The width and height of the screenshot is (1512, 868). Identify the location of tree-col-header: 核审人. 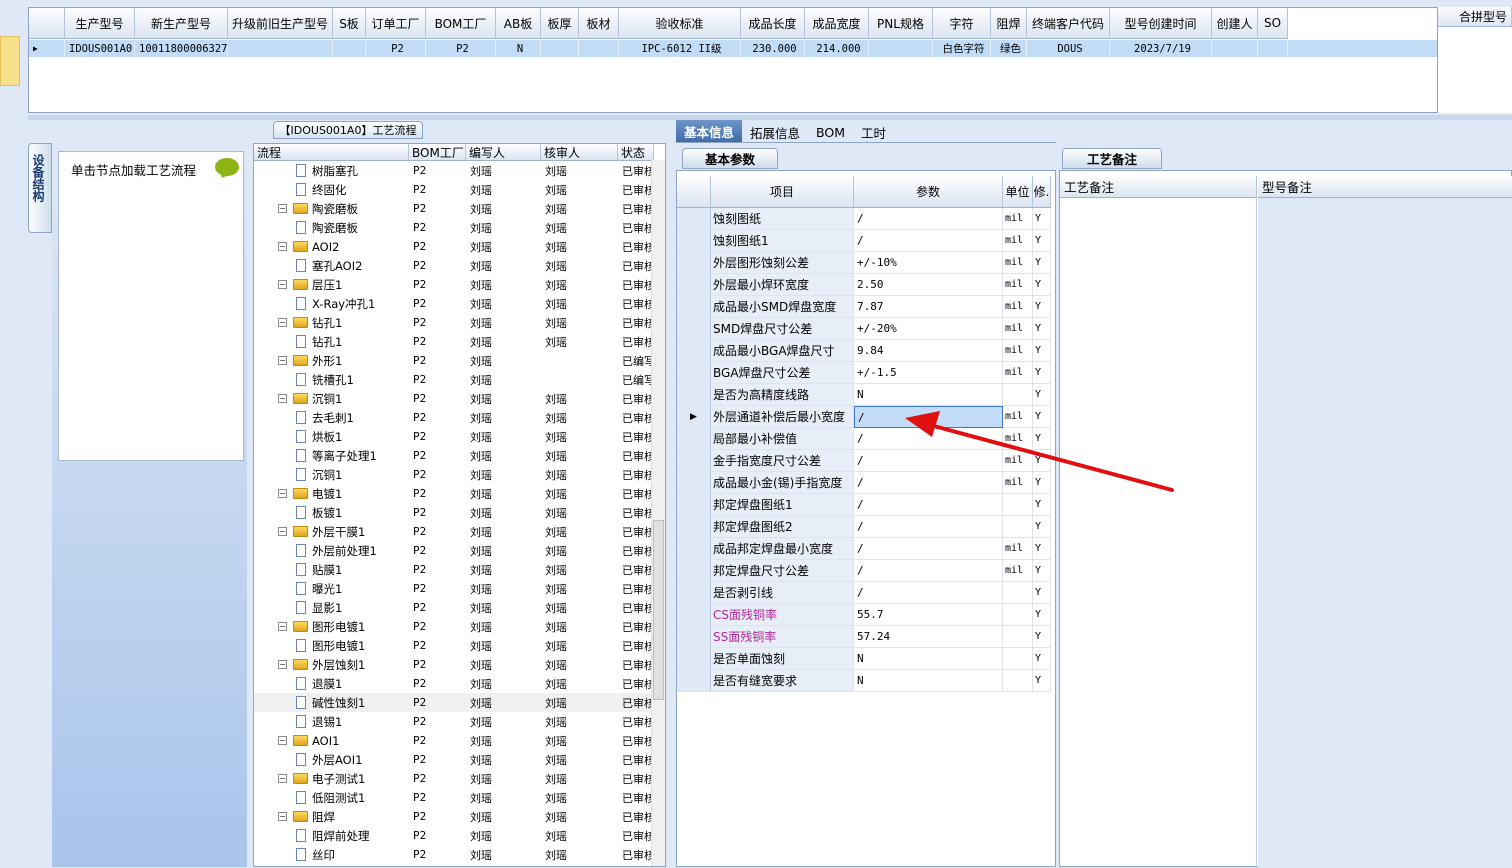
(579, 152).